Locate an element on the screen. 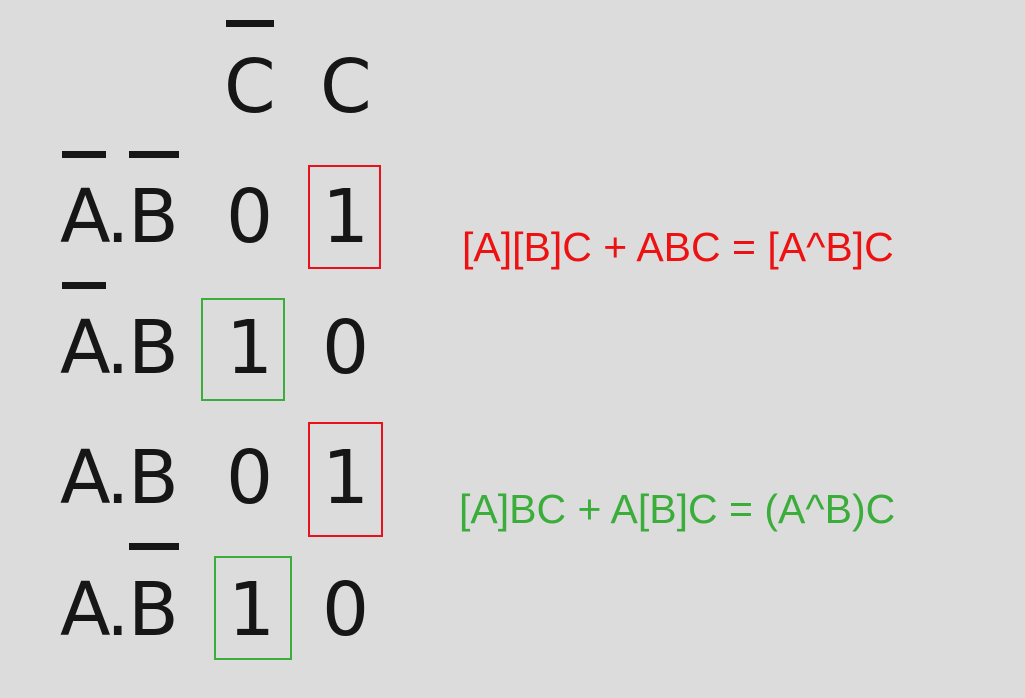  header-c: C is located at coordinates (346, 87).